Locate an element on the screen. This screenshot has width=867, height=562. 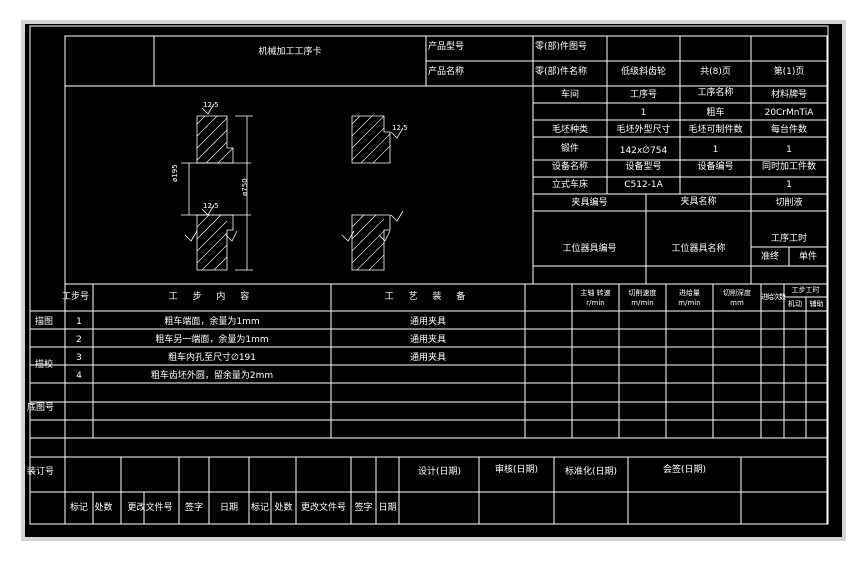
outer-diameter-label: ø750 is located at coordinates (245, 187).